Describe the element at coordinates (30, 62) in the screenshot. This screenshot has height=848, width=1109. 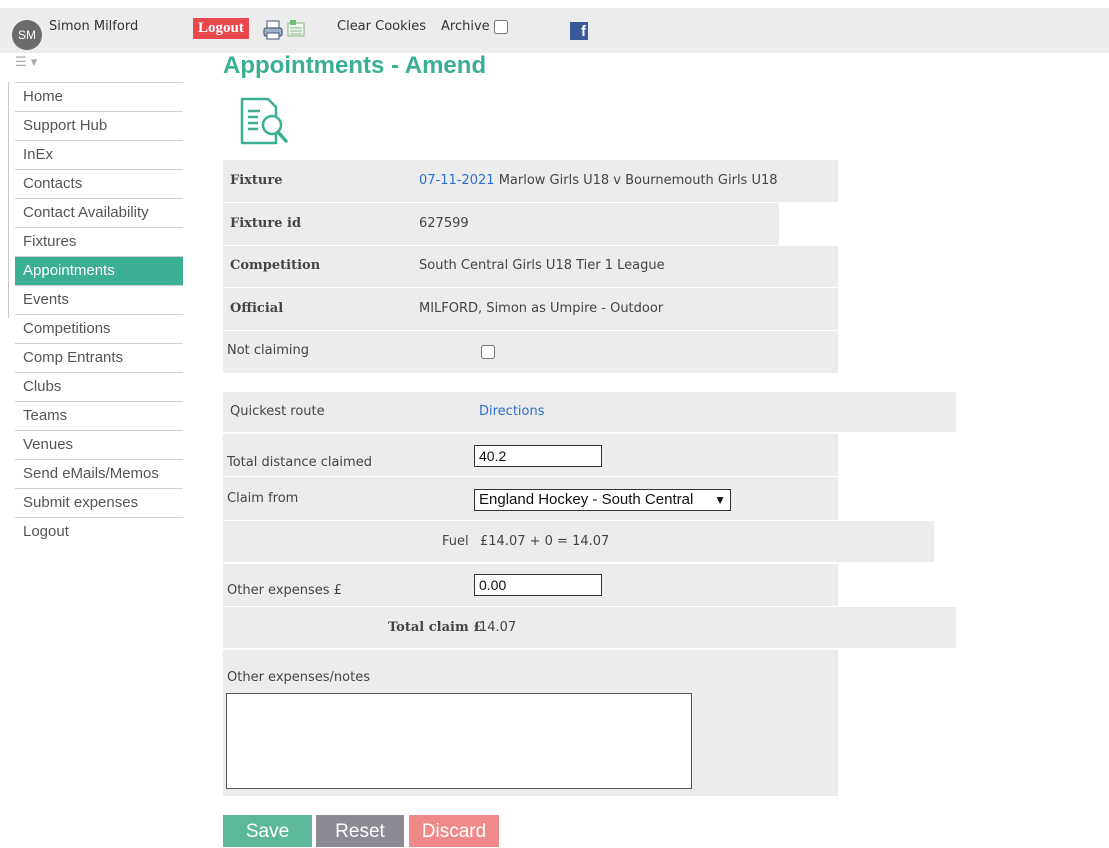
I see `hamburger-menu-icon: ☰ ▾` at that location.